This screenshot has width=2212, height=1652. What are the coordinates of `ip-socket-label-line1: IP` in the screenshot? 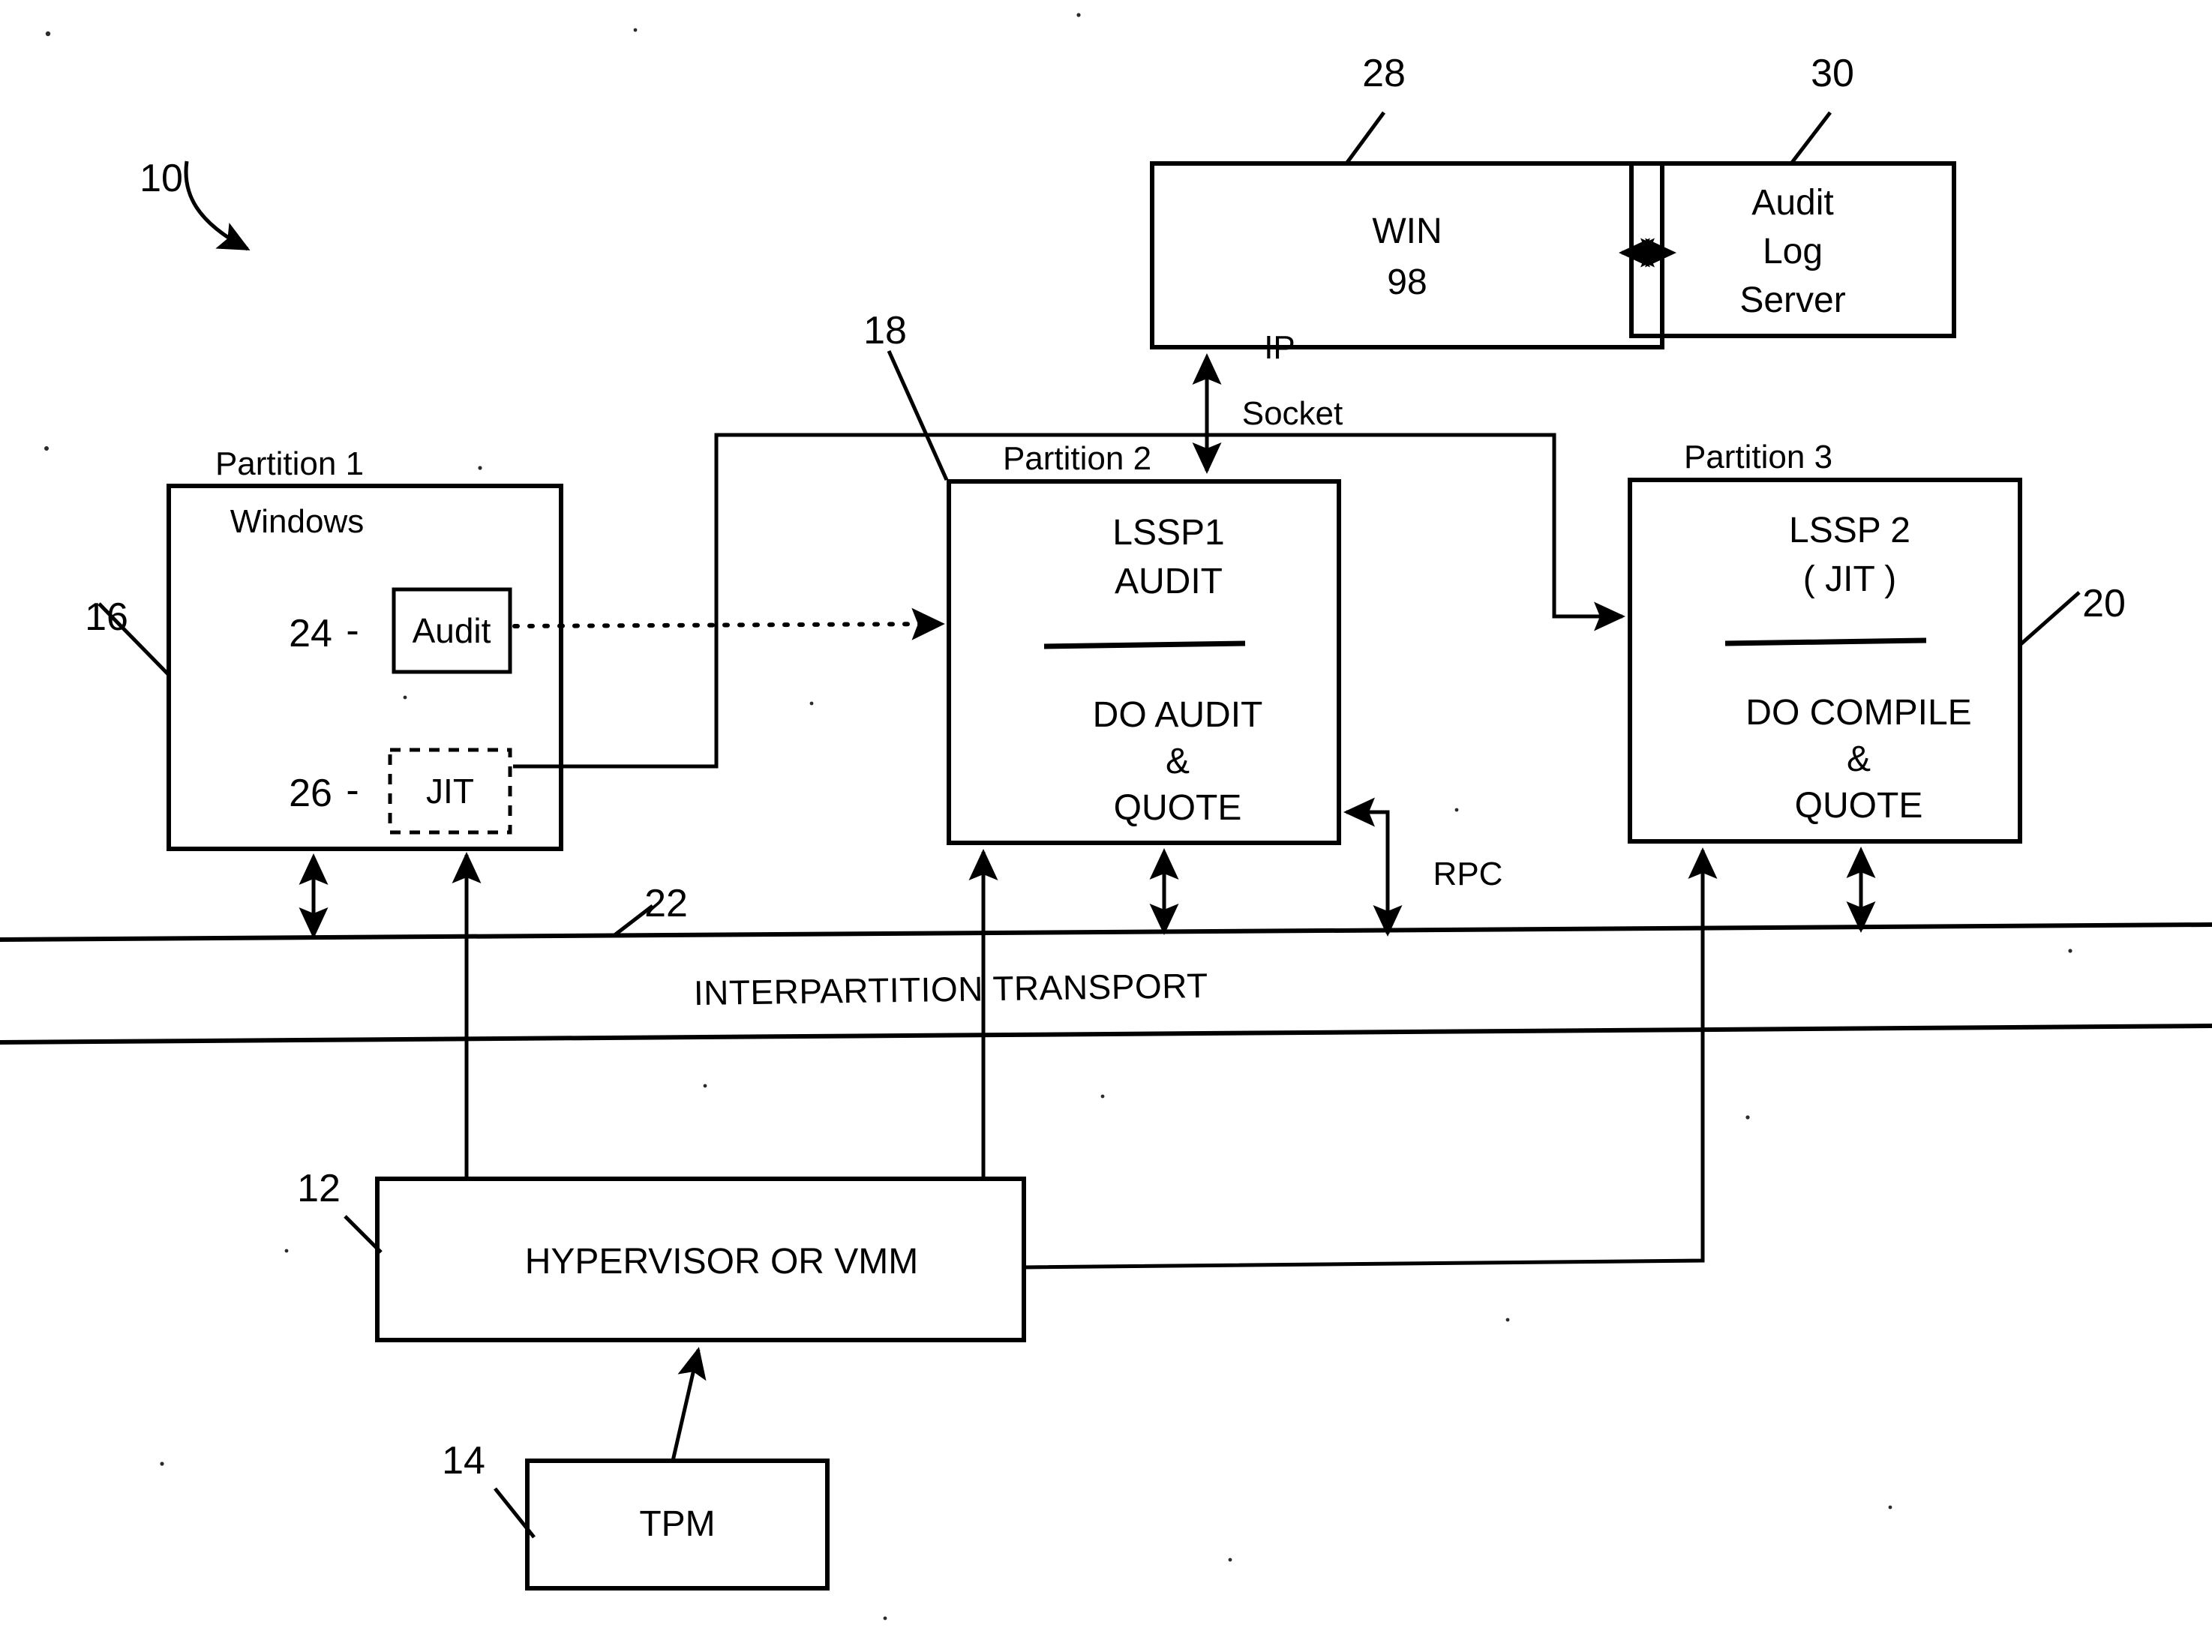 It's located at (1279, 347).